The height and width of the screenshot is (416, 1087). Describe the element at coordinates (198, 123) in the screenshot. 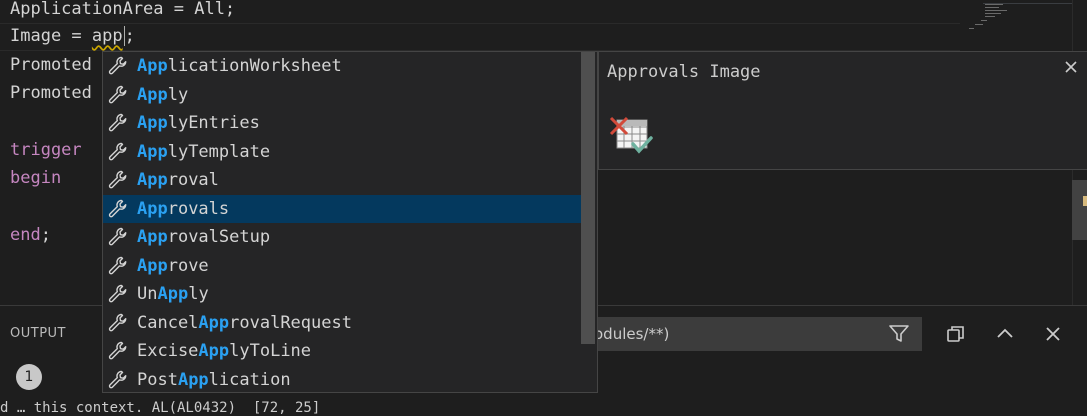

I see `suggestion-label: ApplyEntries` at that location.